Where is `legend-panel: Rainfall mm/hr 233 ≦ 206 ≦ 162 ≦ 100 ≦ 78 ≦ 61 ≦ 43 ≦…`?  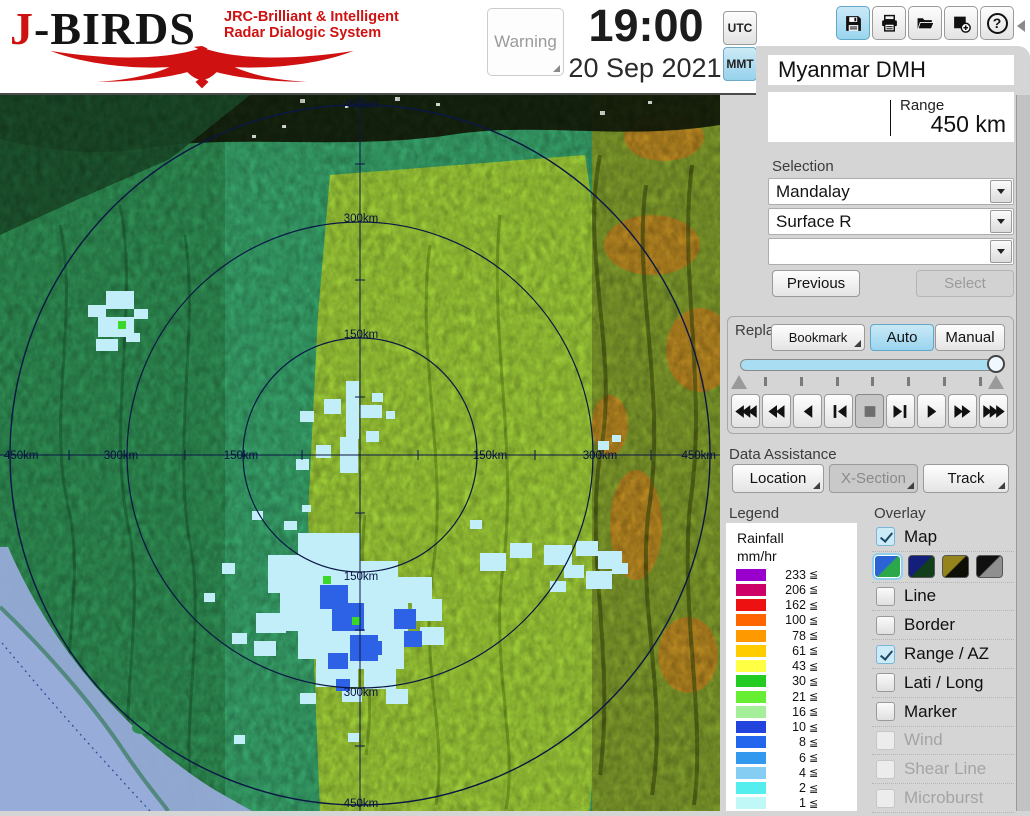 legend-panel: Rainfall mm/hr 233 ≦ 206 ≦ 162 ≦ 100 ≦ 78 ≦ 61 ≦ 43 ≦… is located at coordinates (791, 667).